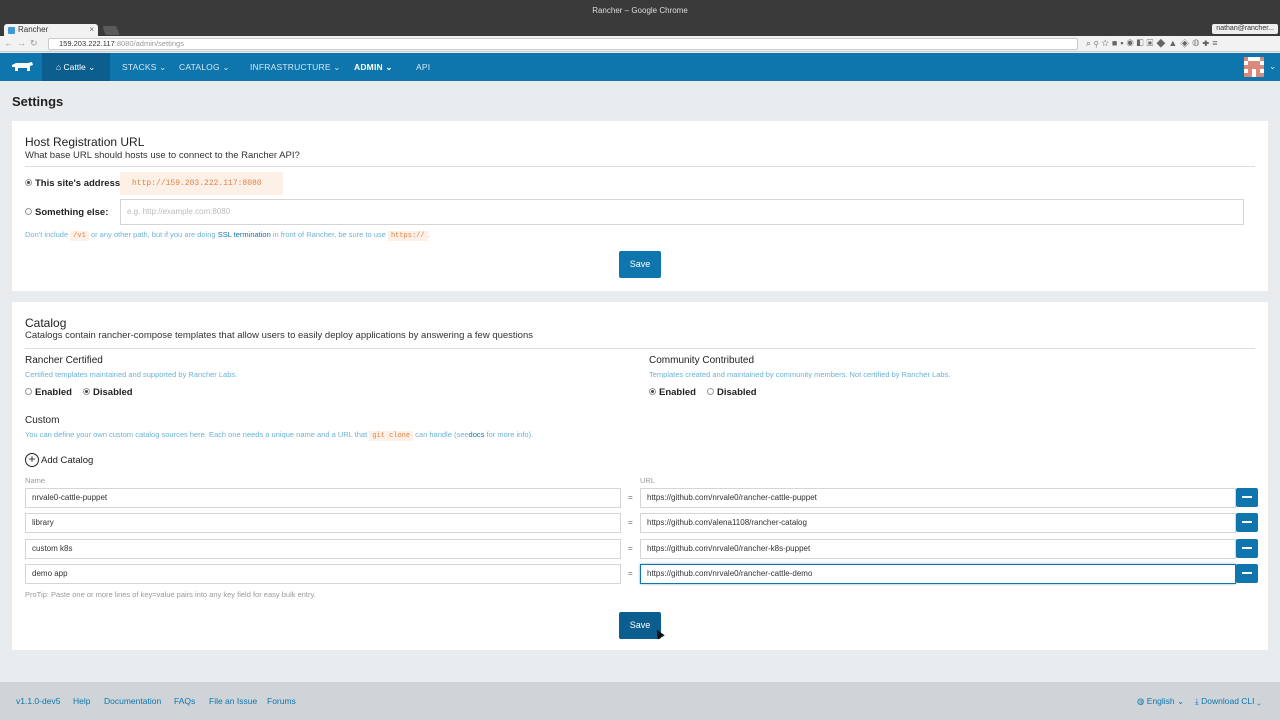 The width and height of the screenshot is (1280, 720). Describe the element at coordinates (36, 43) in the screenshot. I see `reload-icon: ↻` at that location.